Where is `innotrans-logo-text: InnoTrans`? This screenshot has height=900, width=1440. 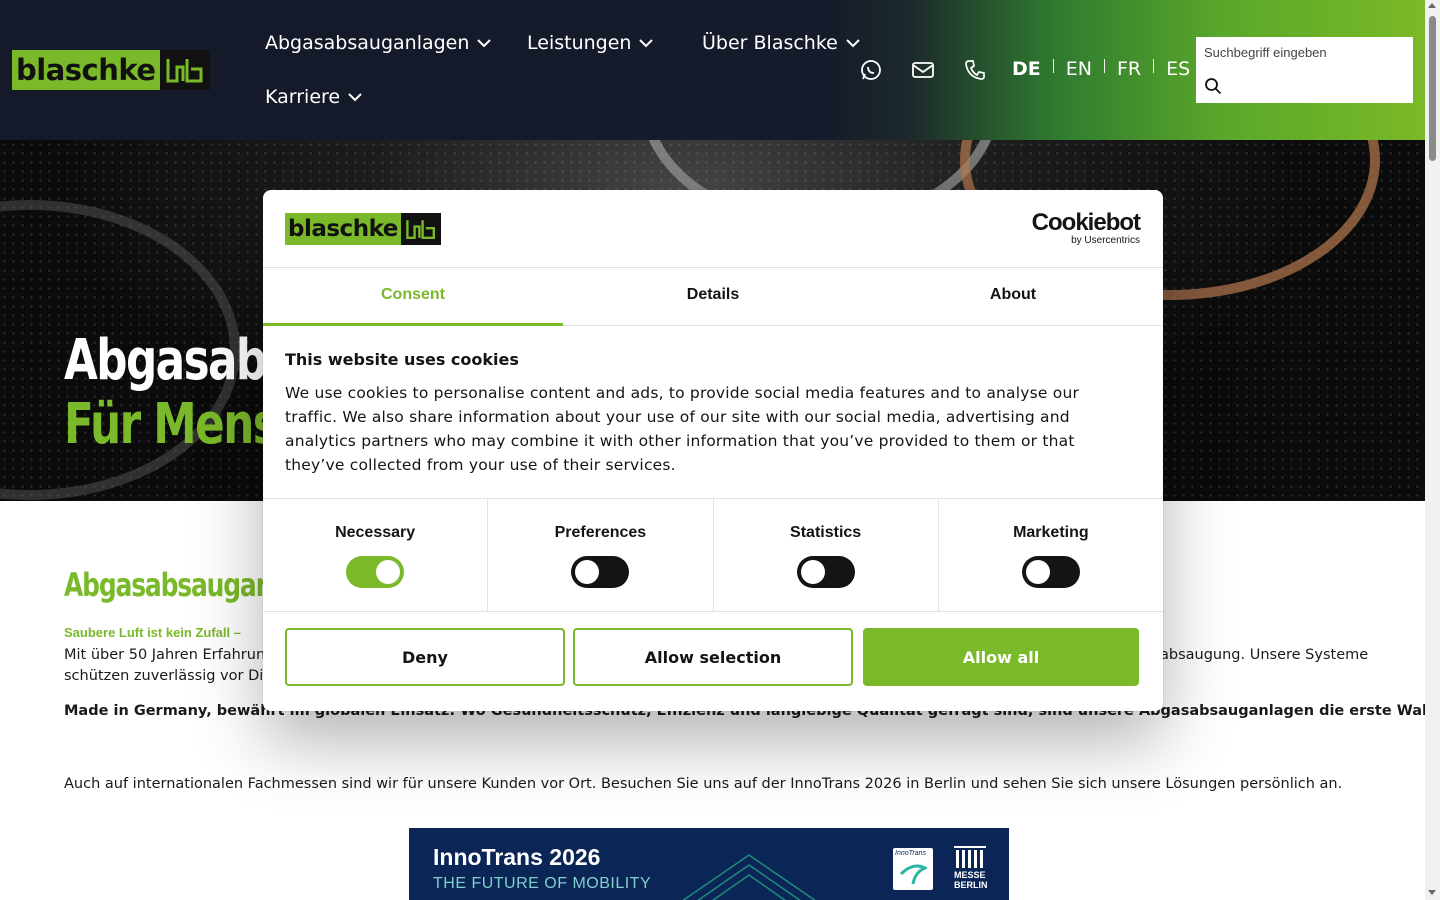
innotrans-logo-text: InnoTrans is located at coordinates (910, 853).